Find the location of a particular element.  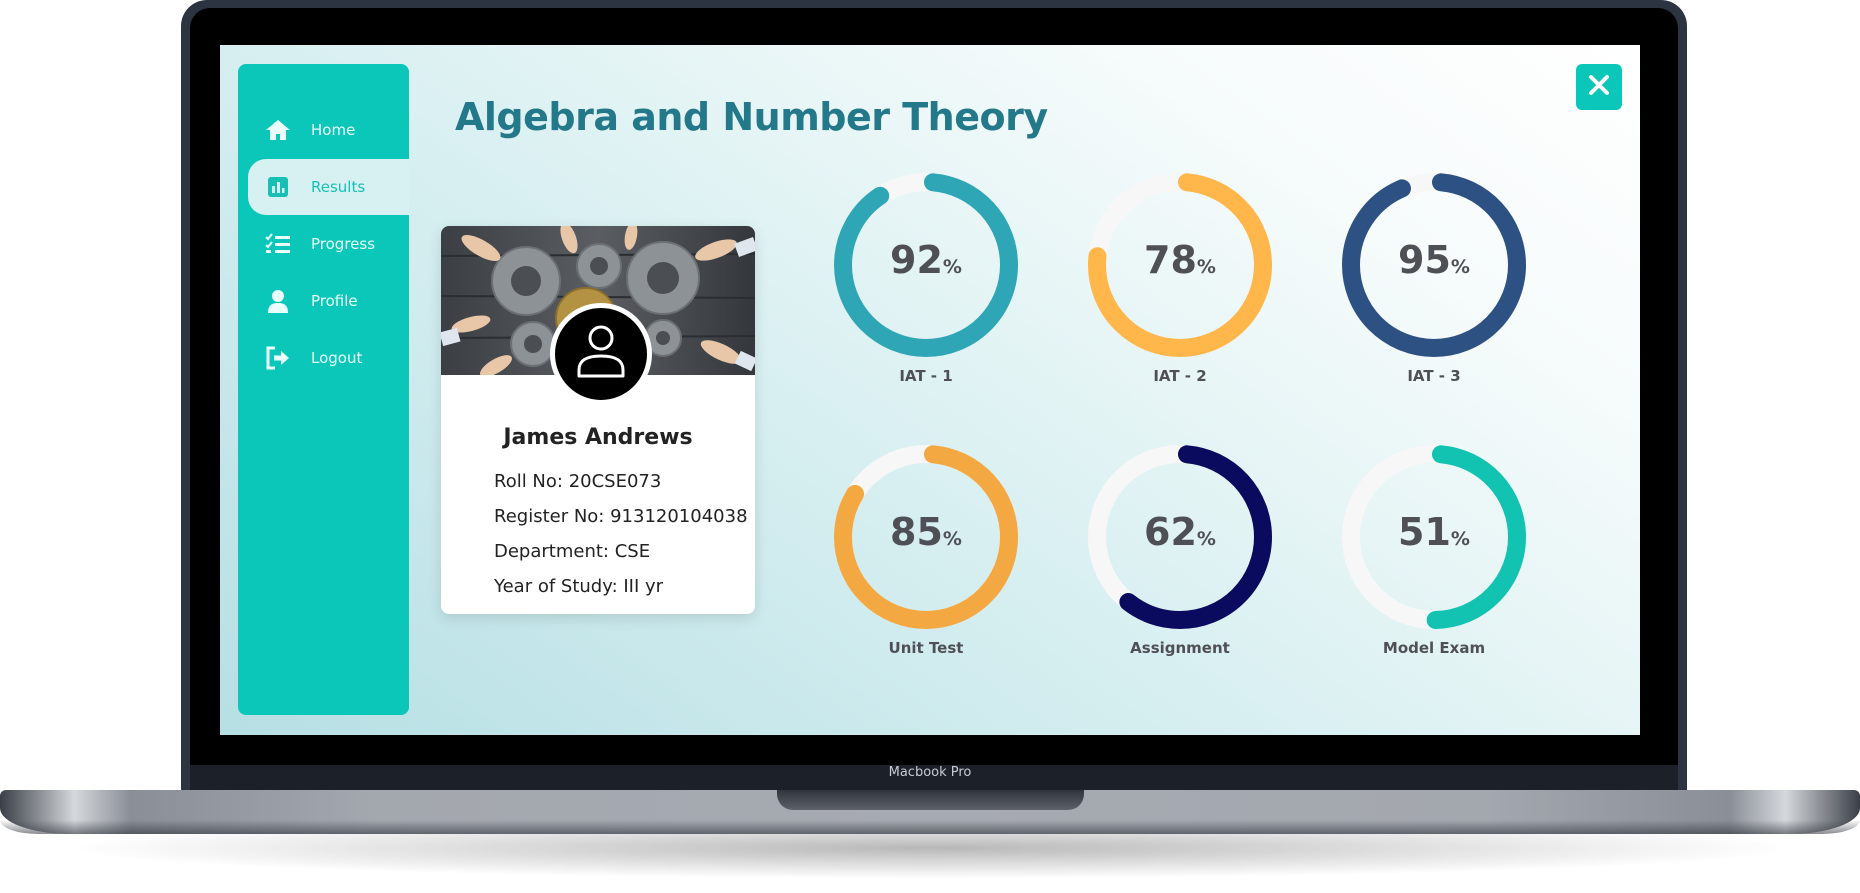

laptop-notch is located at coordinates (930, 800).